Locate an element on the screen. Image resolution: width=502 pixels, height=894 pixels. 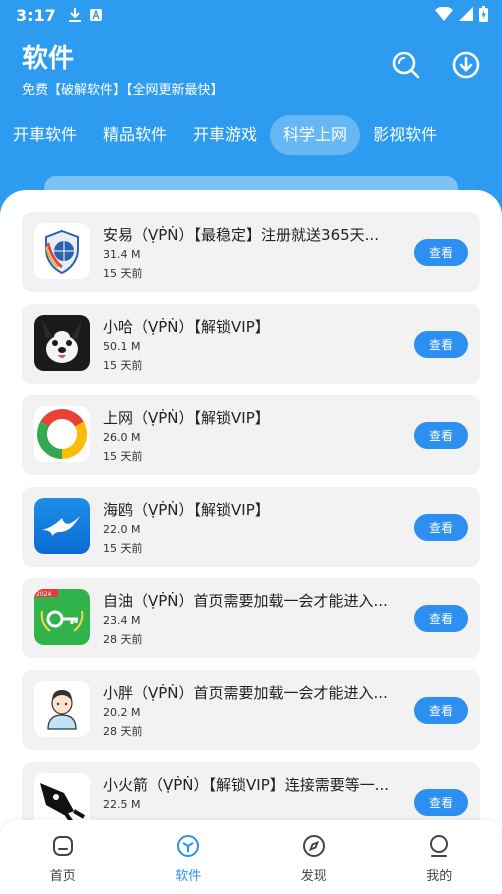
tab-video-software: 影视软件 is located at coordinates (405, 135).